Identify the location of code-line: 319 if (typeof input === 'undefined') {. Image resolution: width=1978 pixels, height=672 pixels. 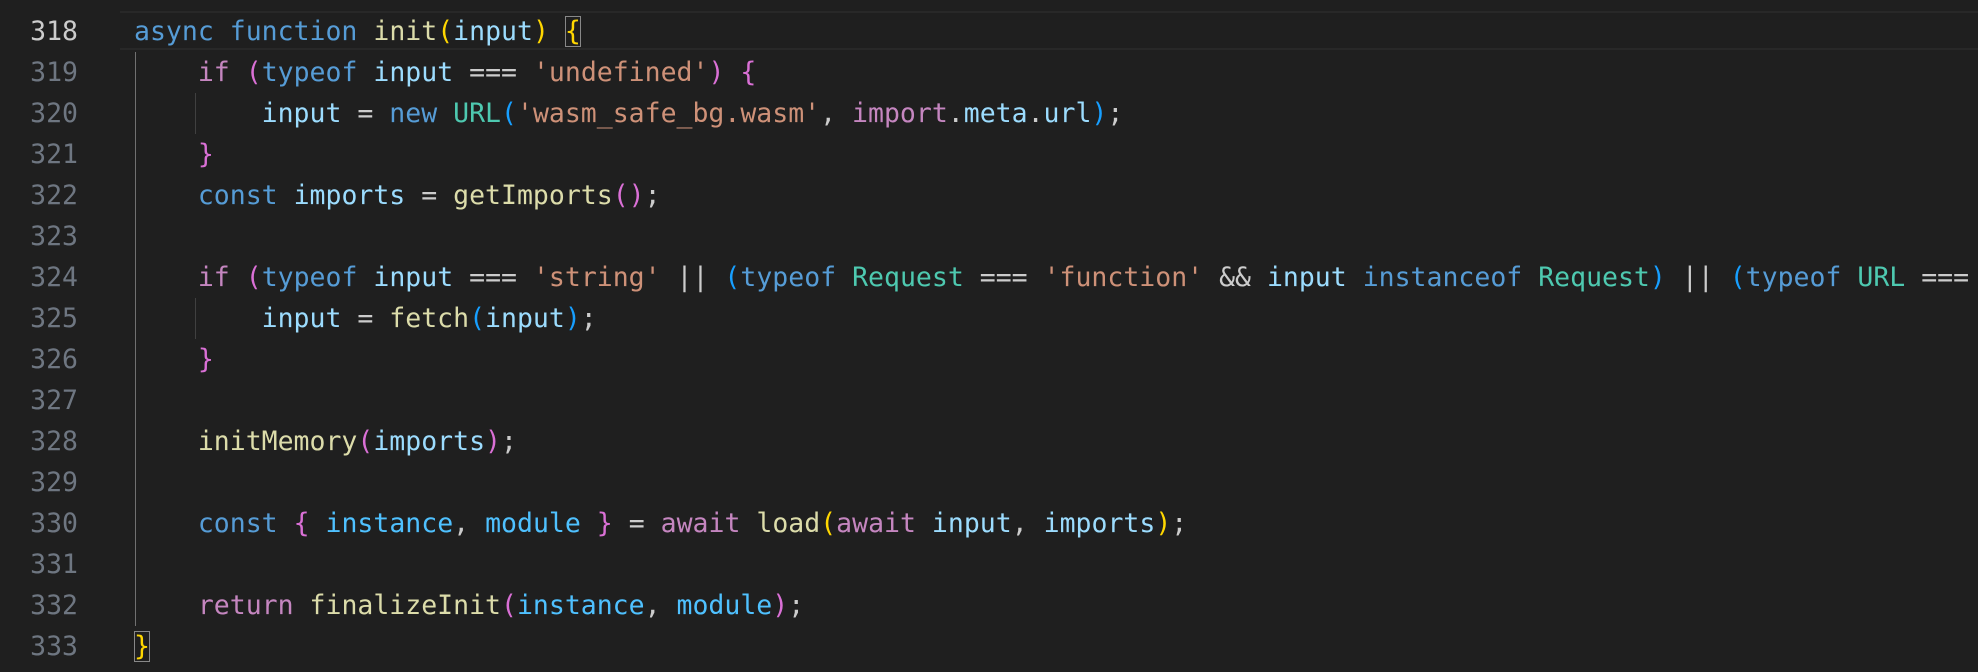
(989, 72).